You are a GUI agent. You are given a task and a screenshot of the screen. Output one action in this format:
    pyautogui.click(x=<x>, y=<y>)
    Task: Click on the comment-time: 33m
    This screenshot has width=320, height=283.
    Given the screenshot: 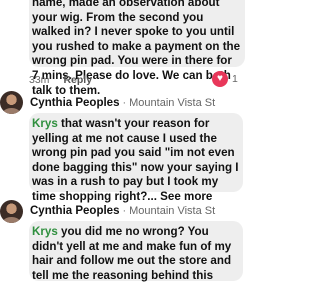 What is the action you would take?
    pyautogui.click(x=39, y=80)
    